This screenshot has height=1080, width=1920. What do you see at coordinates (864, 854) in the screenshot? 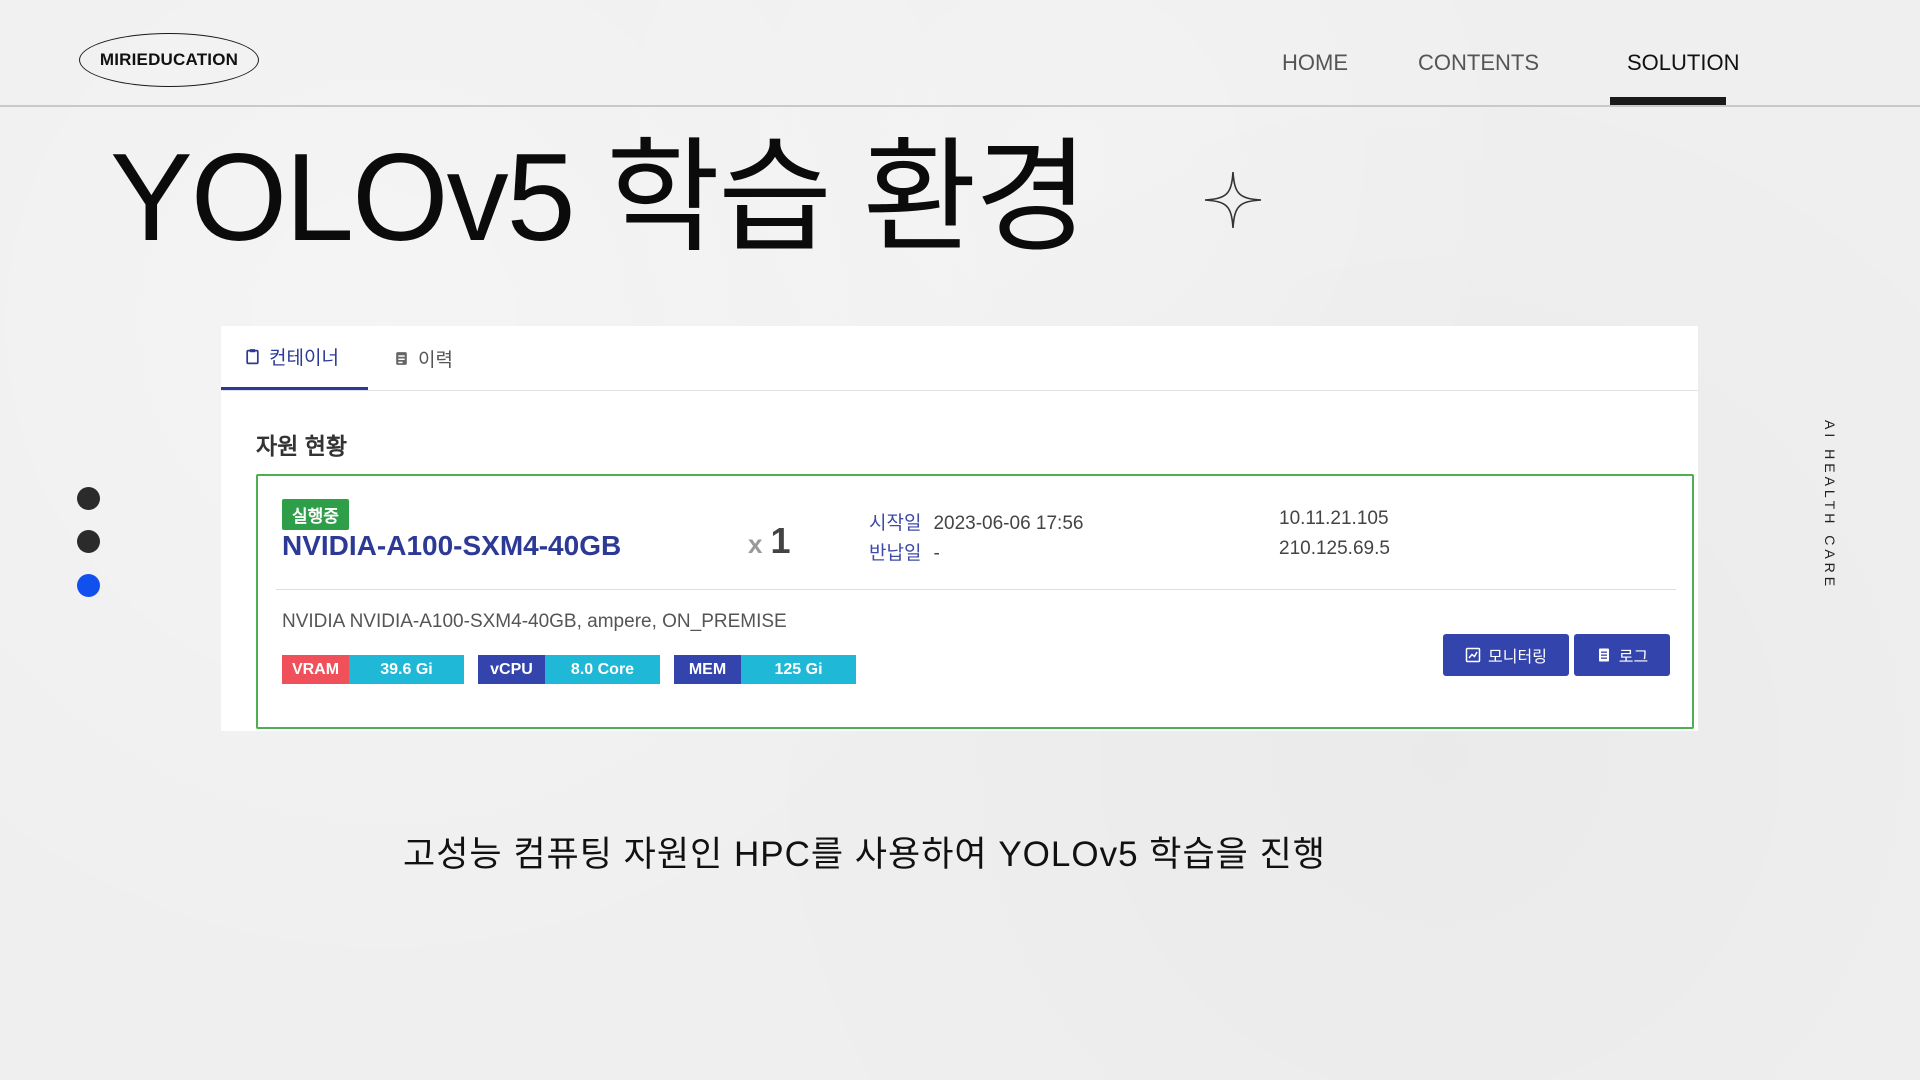
I see `caption: 고성능 컴퓨팅 자원인 HPC를 사용하여 YOLOv5 학습을 진행` at bounding box center [864, 854].